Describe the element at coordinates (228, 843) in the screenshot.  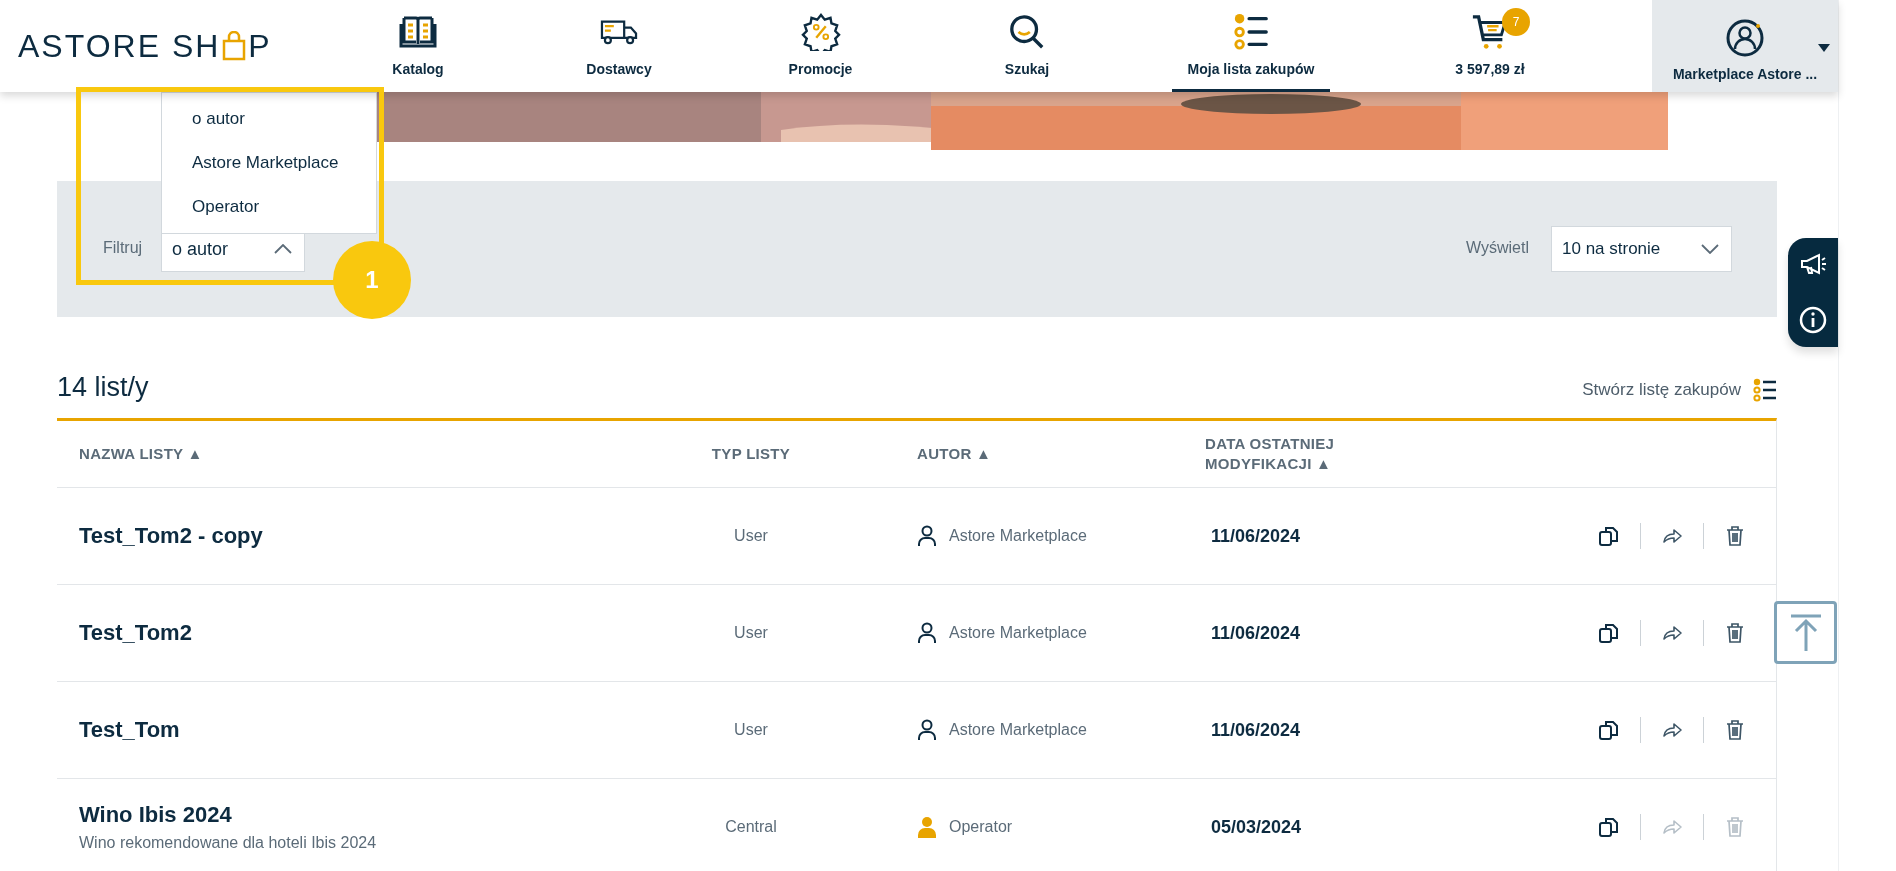
I see `list-description: Wino rekomendowane dla hoteli Ibis 2024` at that location.